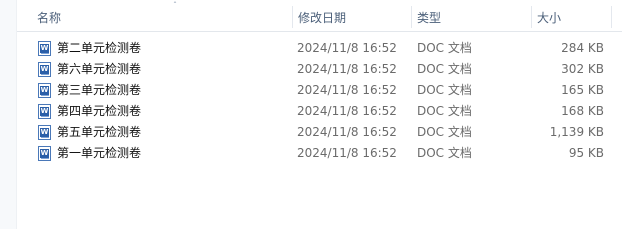 Image resolution: width=622 pixels, height=240 pixels. Describe the element at coordinates (161, 15) in the screenshot. I see `column-header-name: 名称` at that location.